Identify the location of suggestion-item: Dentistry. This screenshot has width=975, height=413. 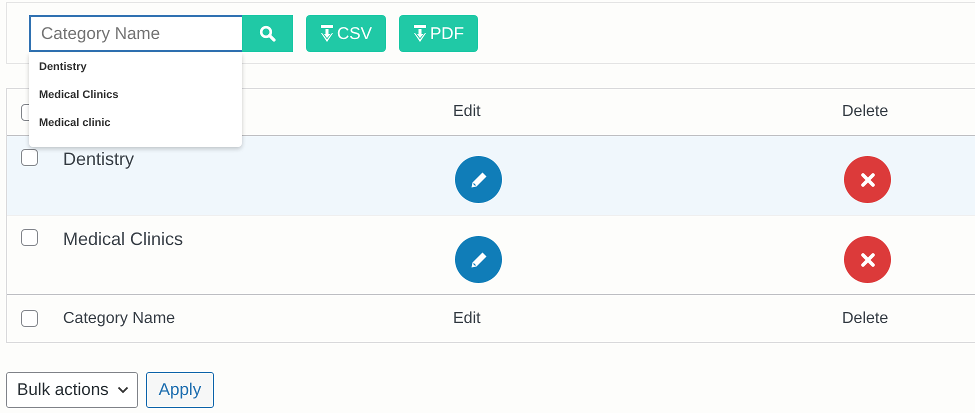
(135, 73).